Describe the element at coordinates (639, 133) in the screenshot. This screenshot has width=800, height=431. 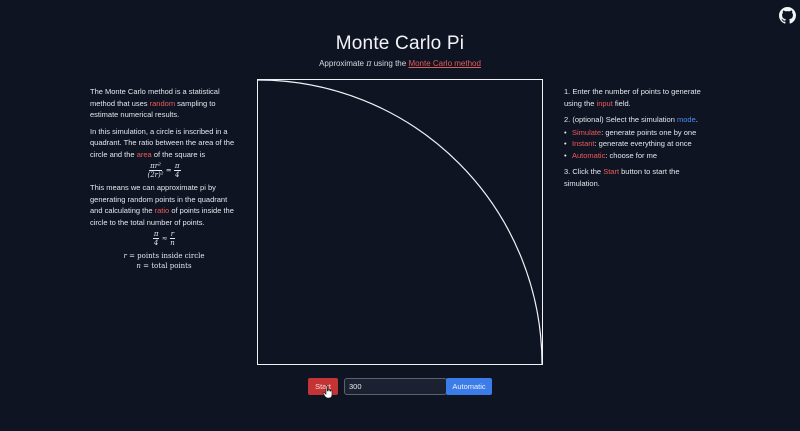
I see `mode-item-simulate: Simulate: generate points one by one` at that location.